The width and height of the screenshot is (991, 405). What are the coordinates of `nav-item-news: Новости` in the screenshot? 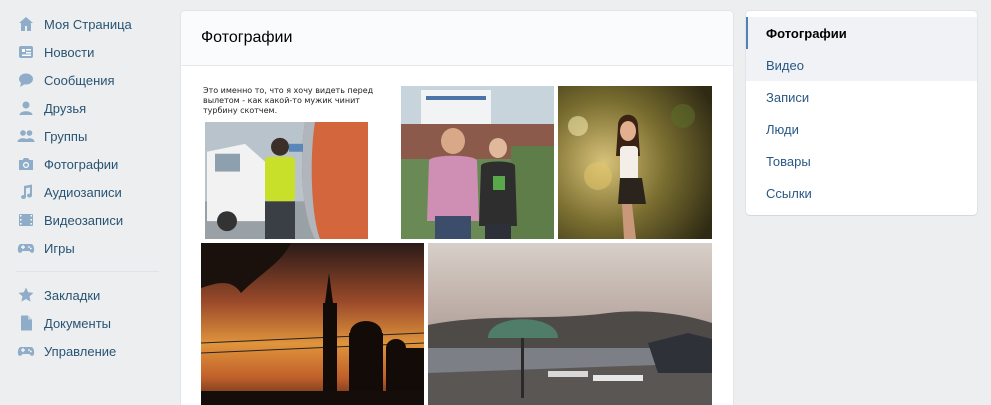 It's located at (87, 52).